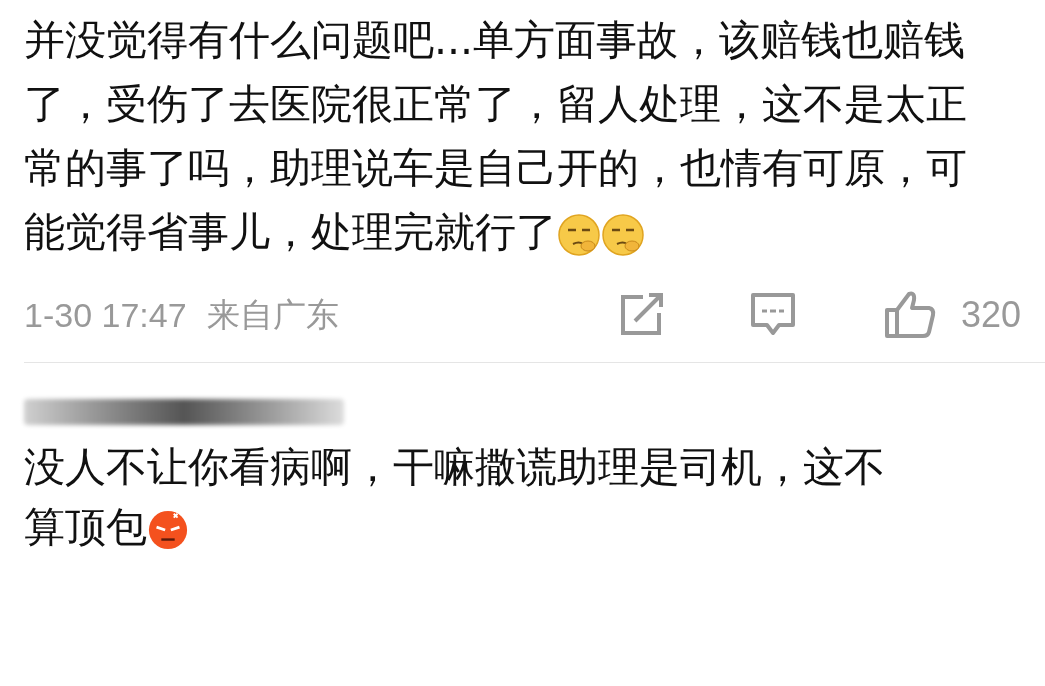  Describe the element at coordinates (990, 315) in the screenshot. I see `like-count: 320` at that location.